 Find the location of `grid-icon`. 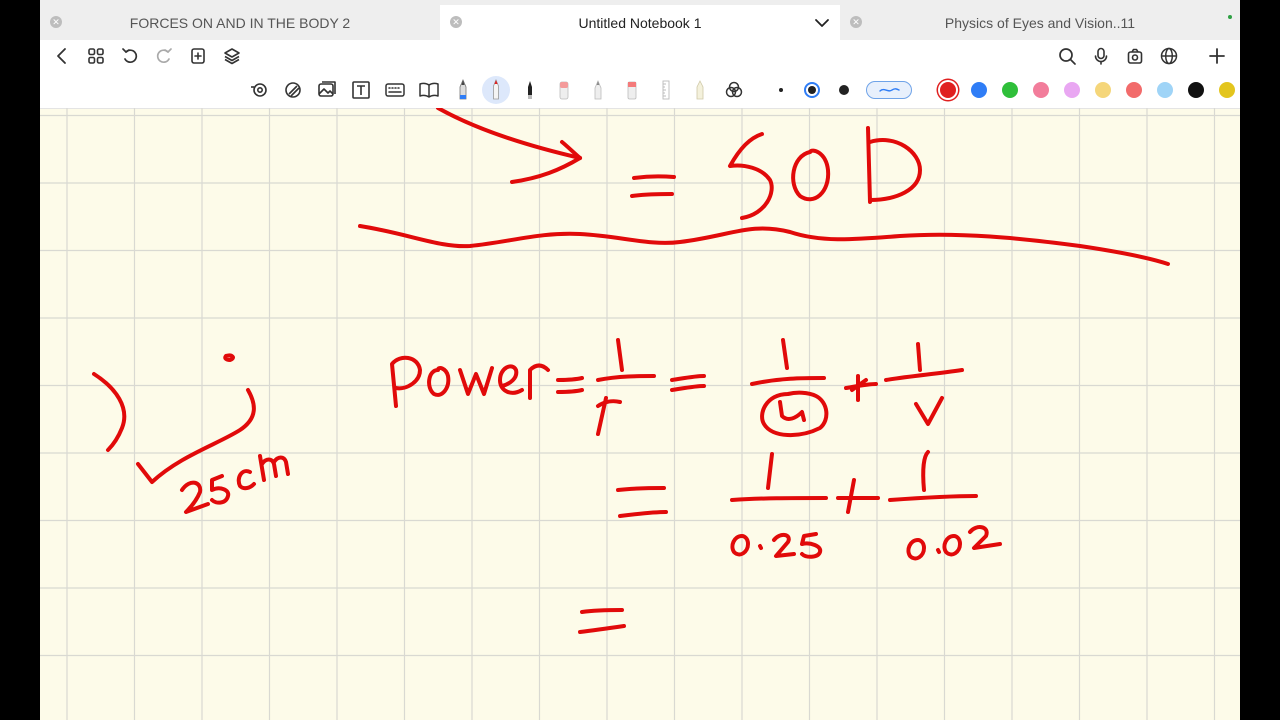

grid-icon is located at coordinates (96, 56).